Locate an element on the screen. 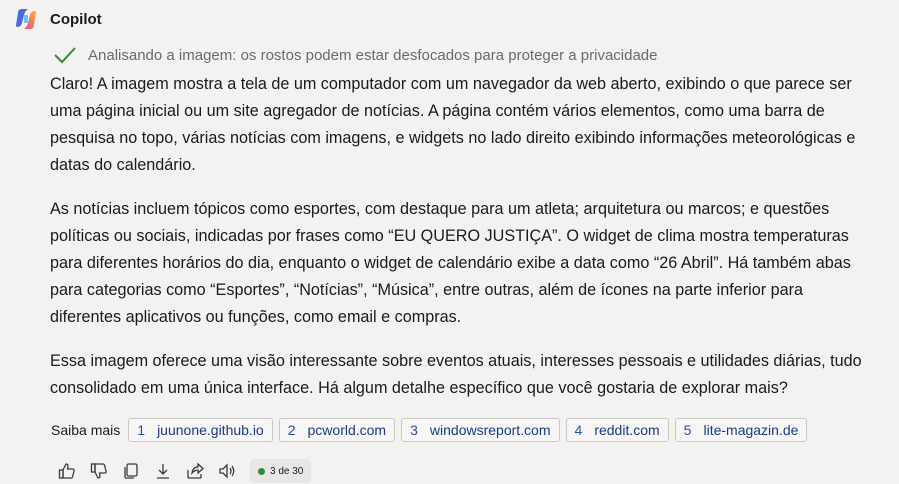 Image resolution: width=899 pixels, height=484 pixels. download-icon is located at coordinates (163, 471).